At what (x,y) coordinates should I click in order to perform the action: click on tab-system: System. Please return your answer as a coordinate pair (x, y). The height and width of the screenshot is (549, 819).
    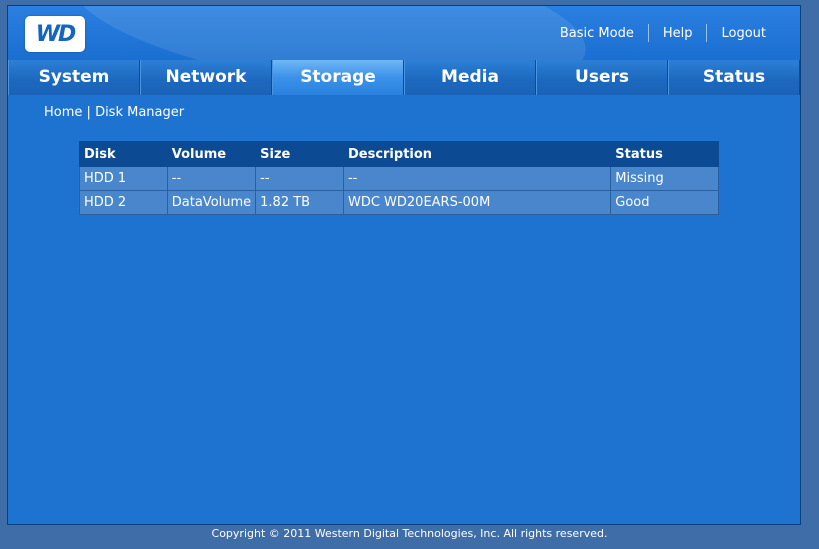
    Looking at the image, I should click on (74, 77).